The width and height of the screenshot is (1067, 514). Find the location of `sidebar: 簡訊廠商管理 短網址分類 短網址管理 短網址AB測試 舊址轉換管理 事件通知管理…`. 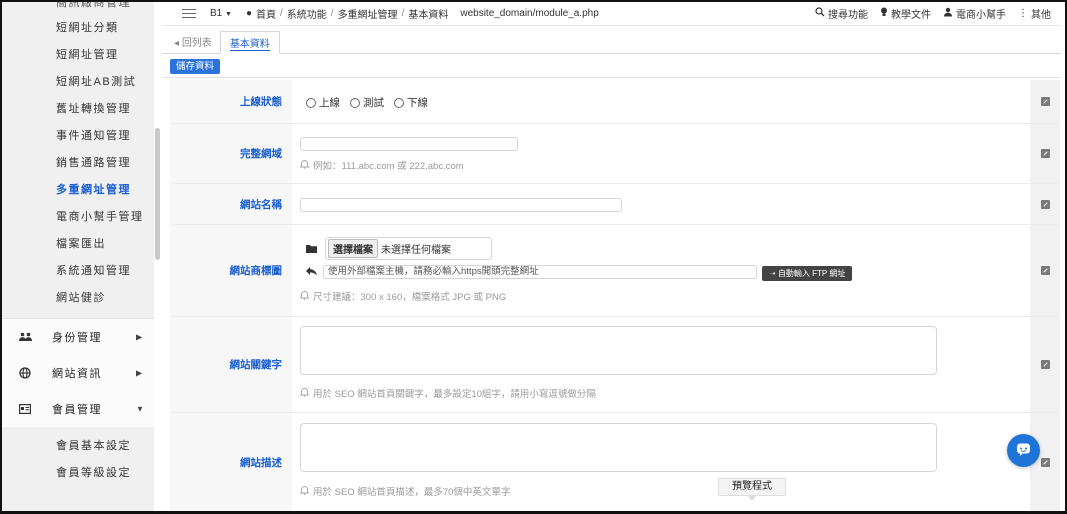

sidebar: 簡訊廠商管理 短網址分類 短網址管理 短網址AB測試 舊址轉換管理 事件通知管理… is located at coordinates (78, 256).